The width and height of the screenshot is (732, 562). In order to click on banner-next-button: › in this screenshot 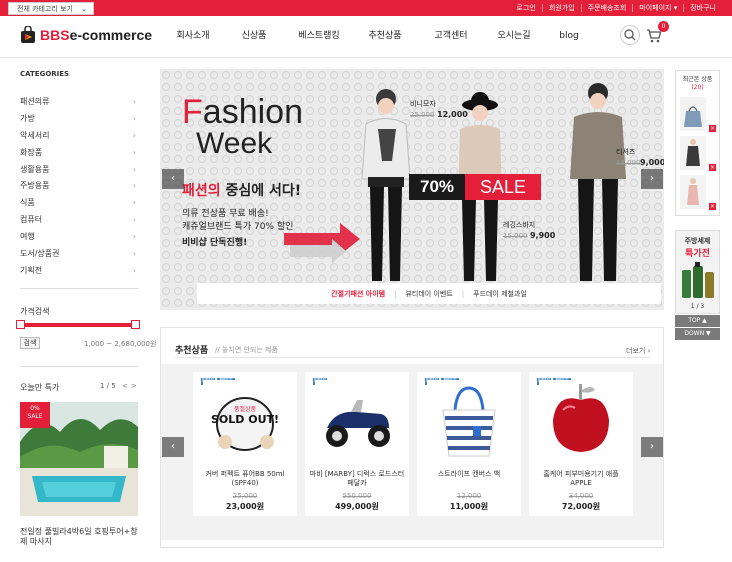, I will do `click(652, 179)`.